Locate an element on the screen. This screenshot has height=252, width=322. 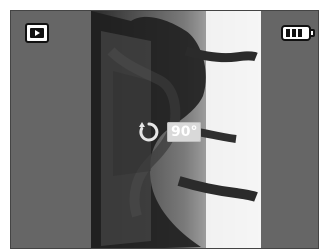
rotate-indicator: 90° is located at coordinates (169, 132).